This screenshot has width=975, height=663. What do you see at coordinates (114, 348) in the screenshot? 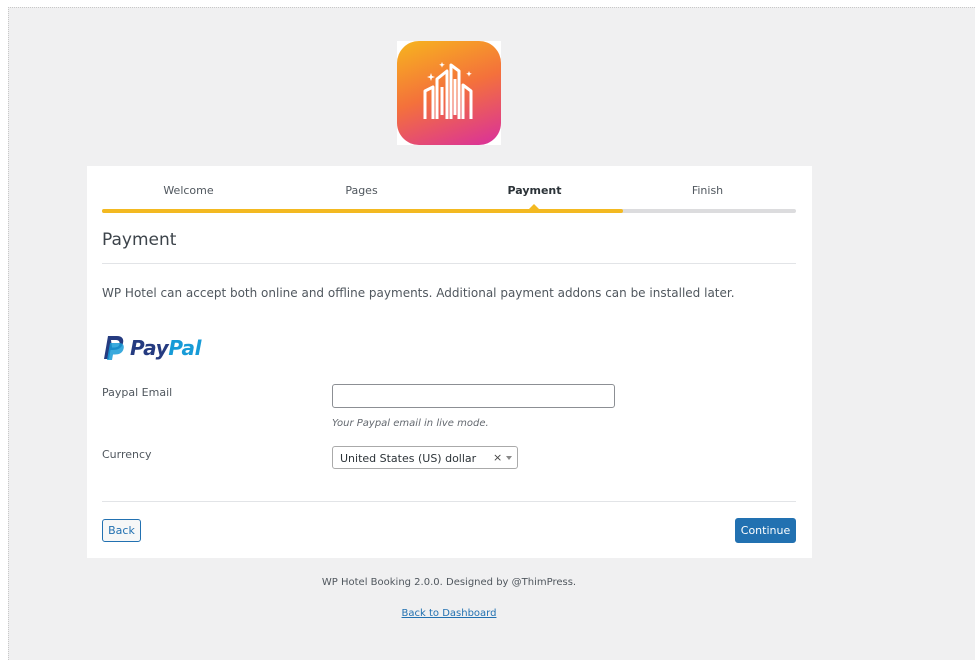
I see `paypal-icon` at bounding box center [114, 348].